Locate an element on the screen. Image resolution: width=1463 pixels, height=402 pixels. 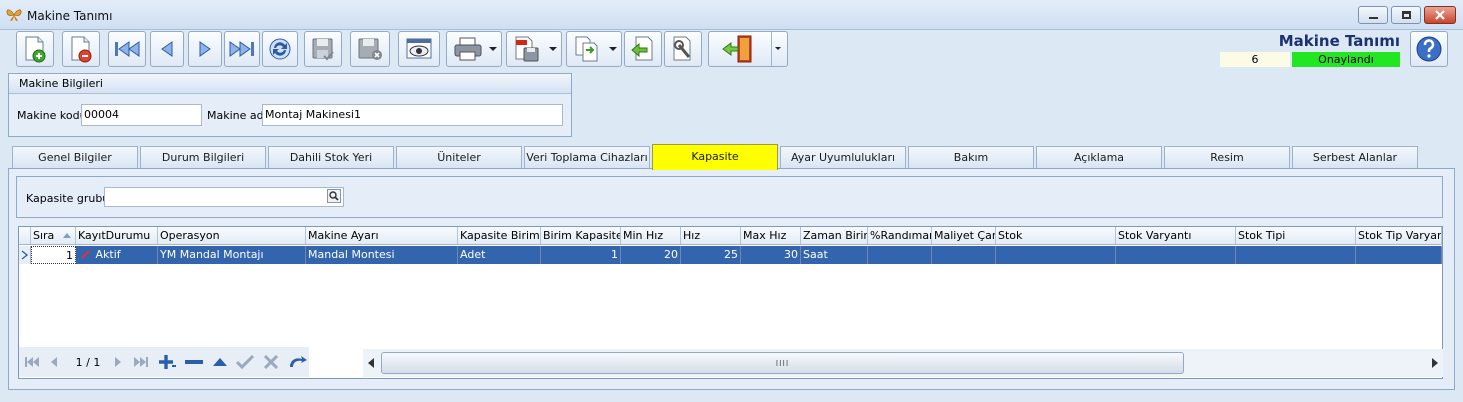
capacity-group-field is located at coordinates (224, 197).